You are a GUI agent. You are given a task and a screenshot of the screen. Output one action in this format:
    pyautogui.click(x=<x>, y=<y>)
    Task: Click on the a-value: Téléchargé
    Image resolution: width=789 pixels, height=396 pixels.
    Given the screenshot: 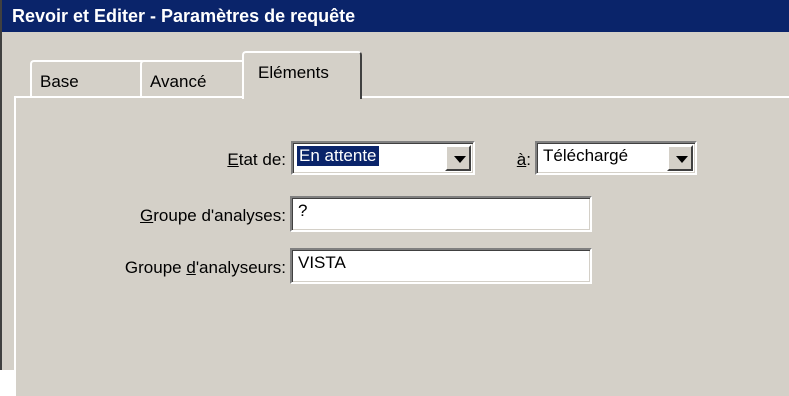 What is the action you would take?
    pyautogui.click(x=586, y=155)
    